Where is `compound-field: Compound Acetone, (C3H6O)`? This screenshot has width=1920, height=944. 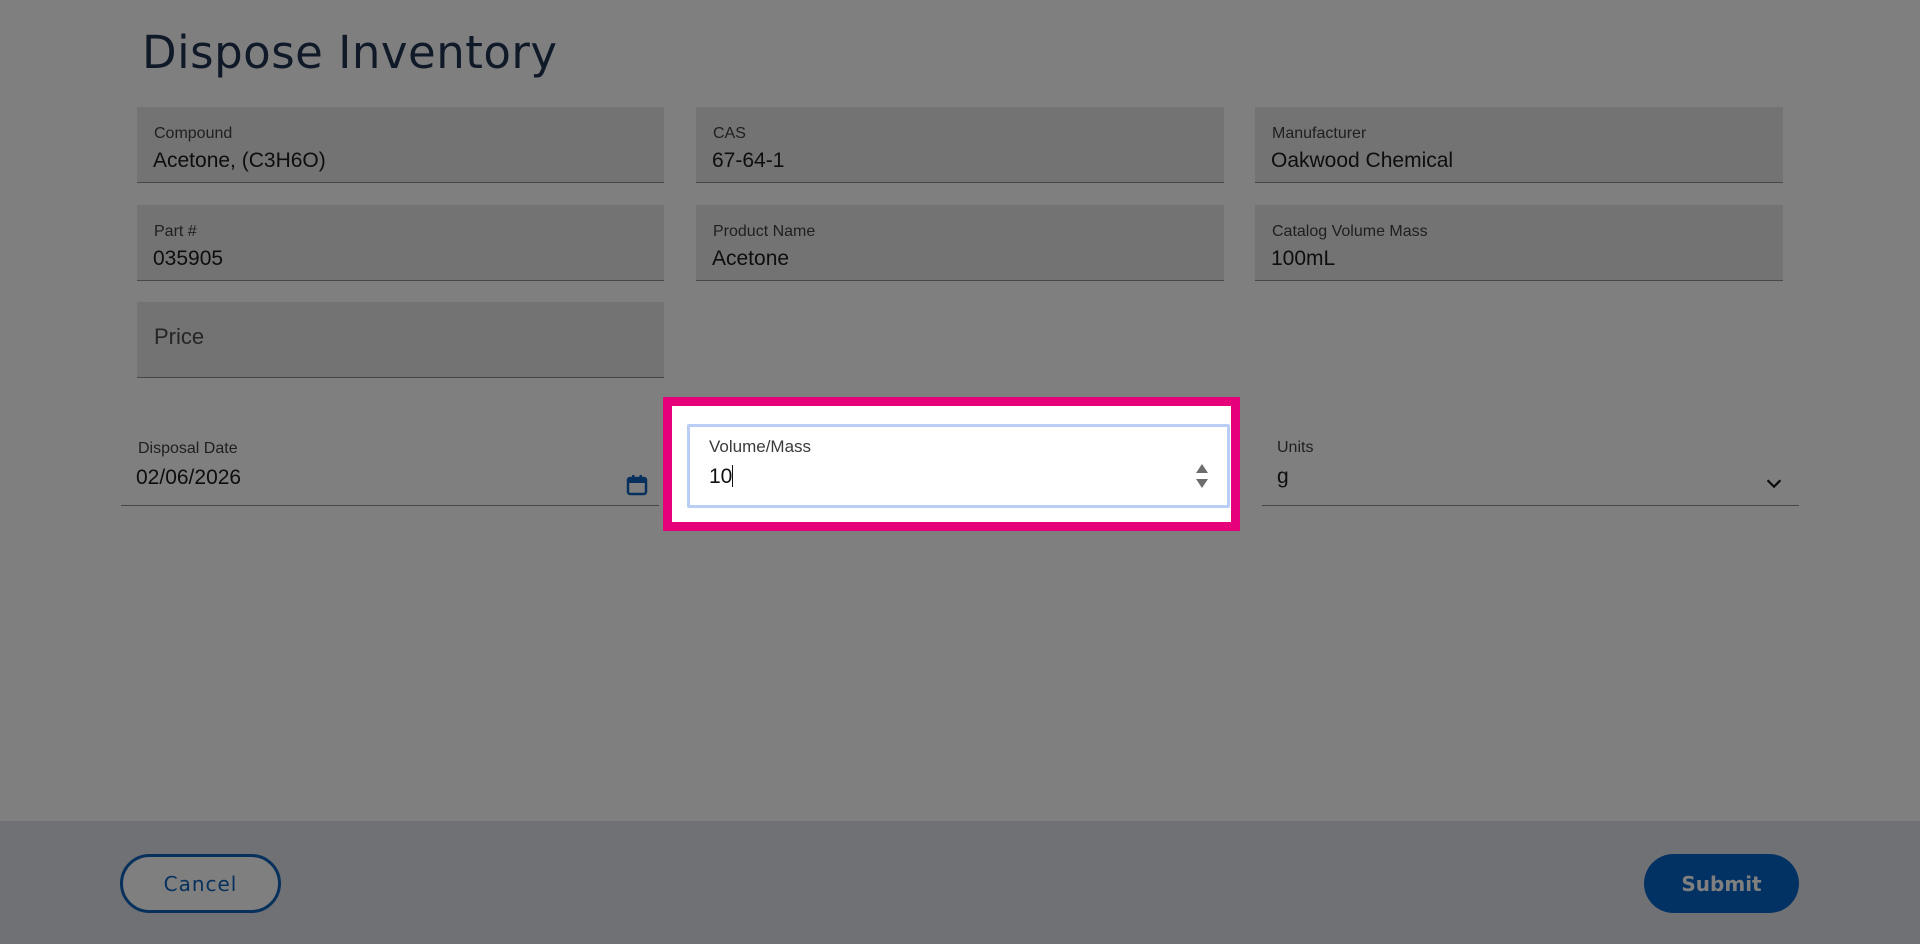 compound-field: Compound Acetone, (C3H6O) is located at coordinates (400, 145).